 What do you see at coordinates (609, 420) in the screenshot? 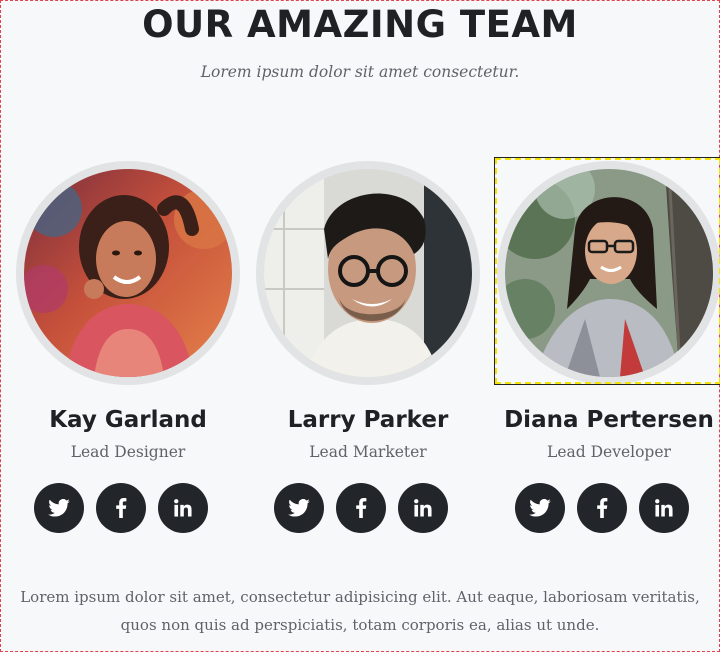
I see `member-name: Diana Pertersen` at bounding box center [609, 420].